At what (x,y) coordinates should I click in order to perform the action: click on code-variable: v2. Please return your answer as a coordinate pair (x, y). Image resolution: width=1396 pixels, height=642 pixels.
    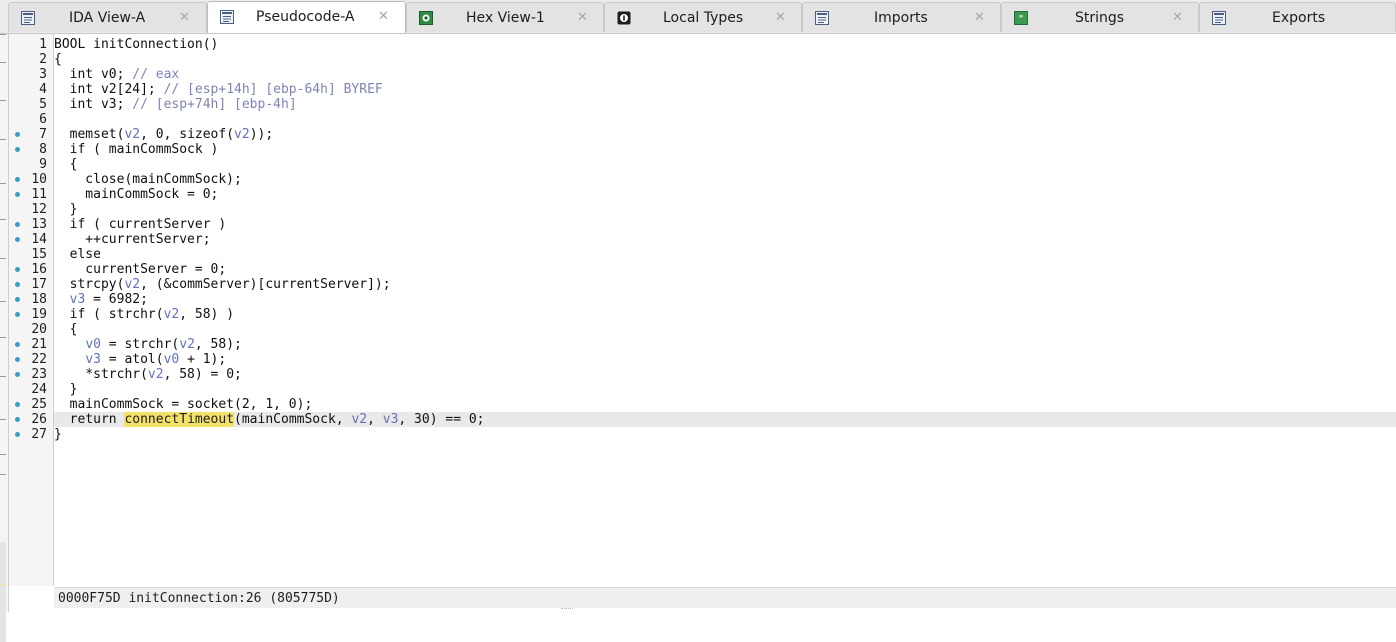
    Looking at the image, I should click on (171, 314).